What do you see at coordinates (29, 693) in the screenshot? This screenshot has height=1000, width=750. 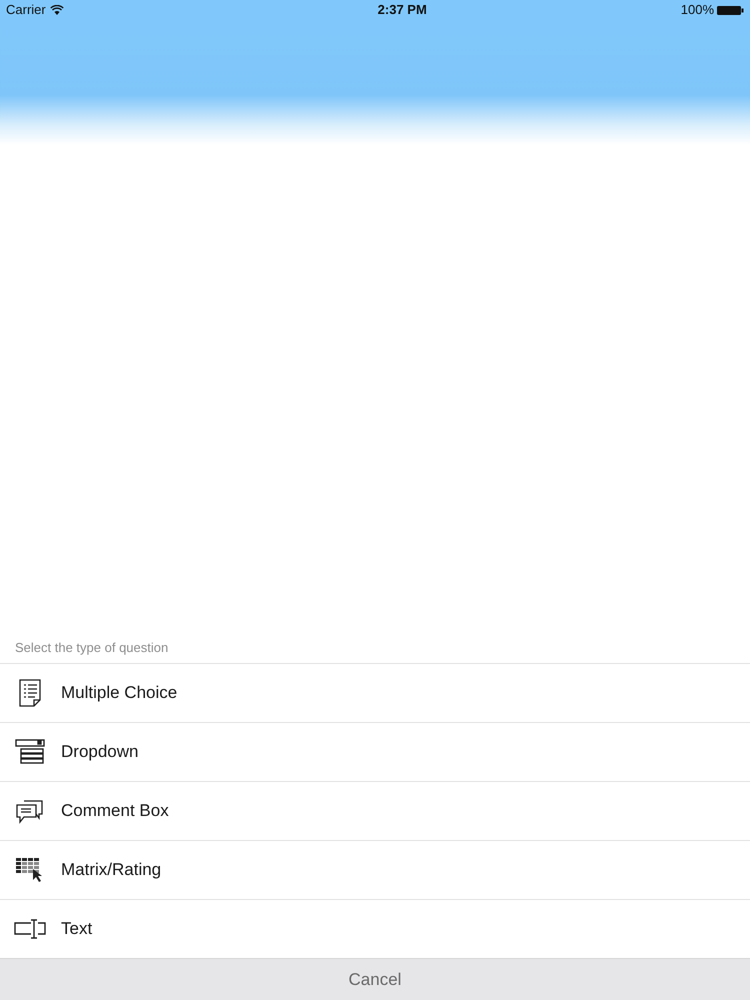 I see `checklist-icon` at bounding box center [29, 693].